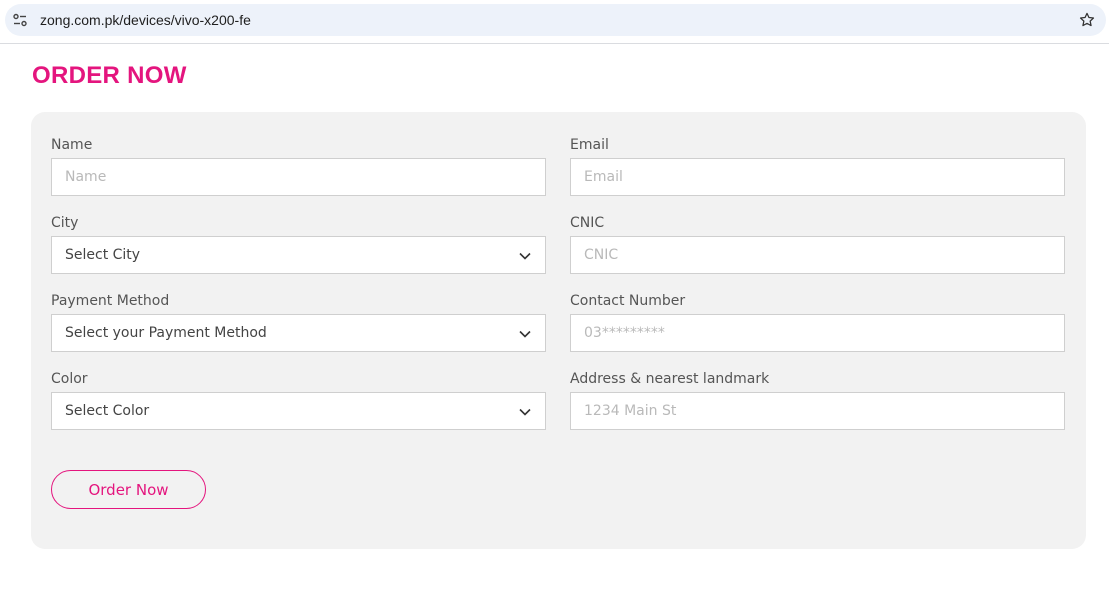 This screenshot has height=595, width=1109. Describe the element at coordinates (69, 379) in the screenshot. I see `color-label: Color` at that location.